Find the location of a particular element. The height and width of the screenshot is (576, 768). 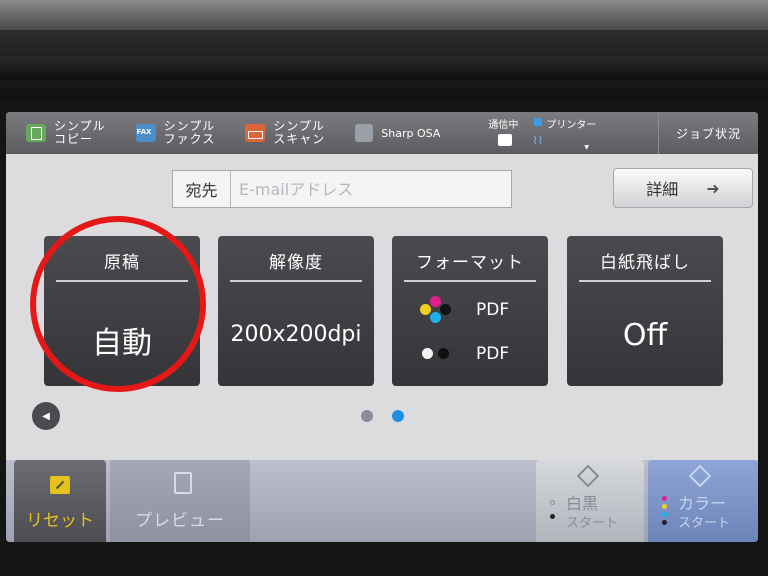

color-format-row: PDF is located at coordinates (470, 311).